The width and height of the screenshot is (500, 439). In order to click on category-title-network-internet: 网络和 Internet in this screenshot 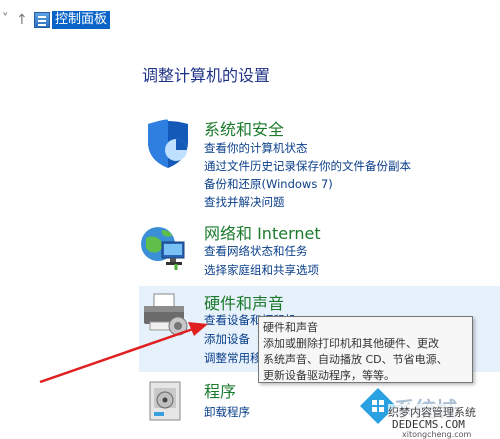, I will do `click(262, 232)`.